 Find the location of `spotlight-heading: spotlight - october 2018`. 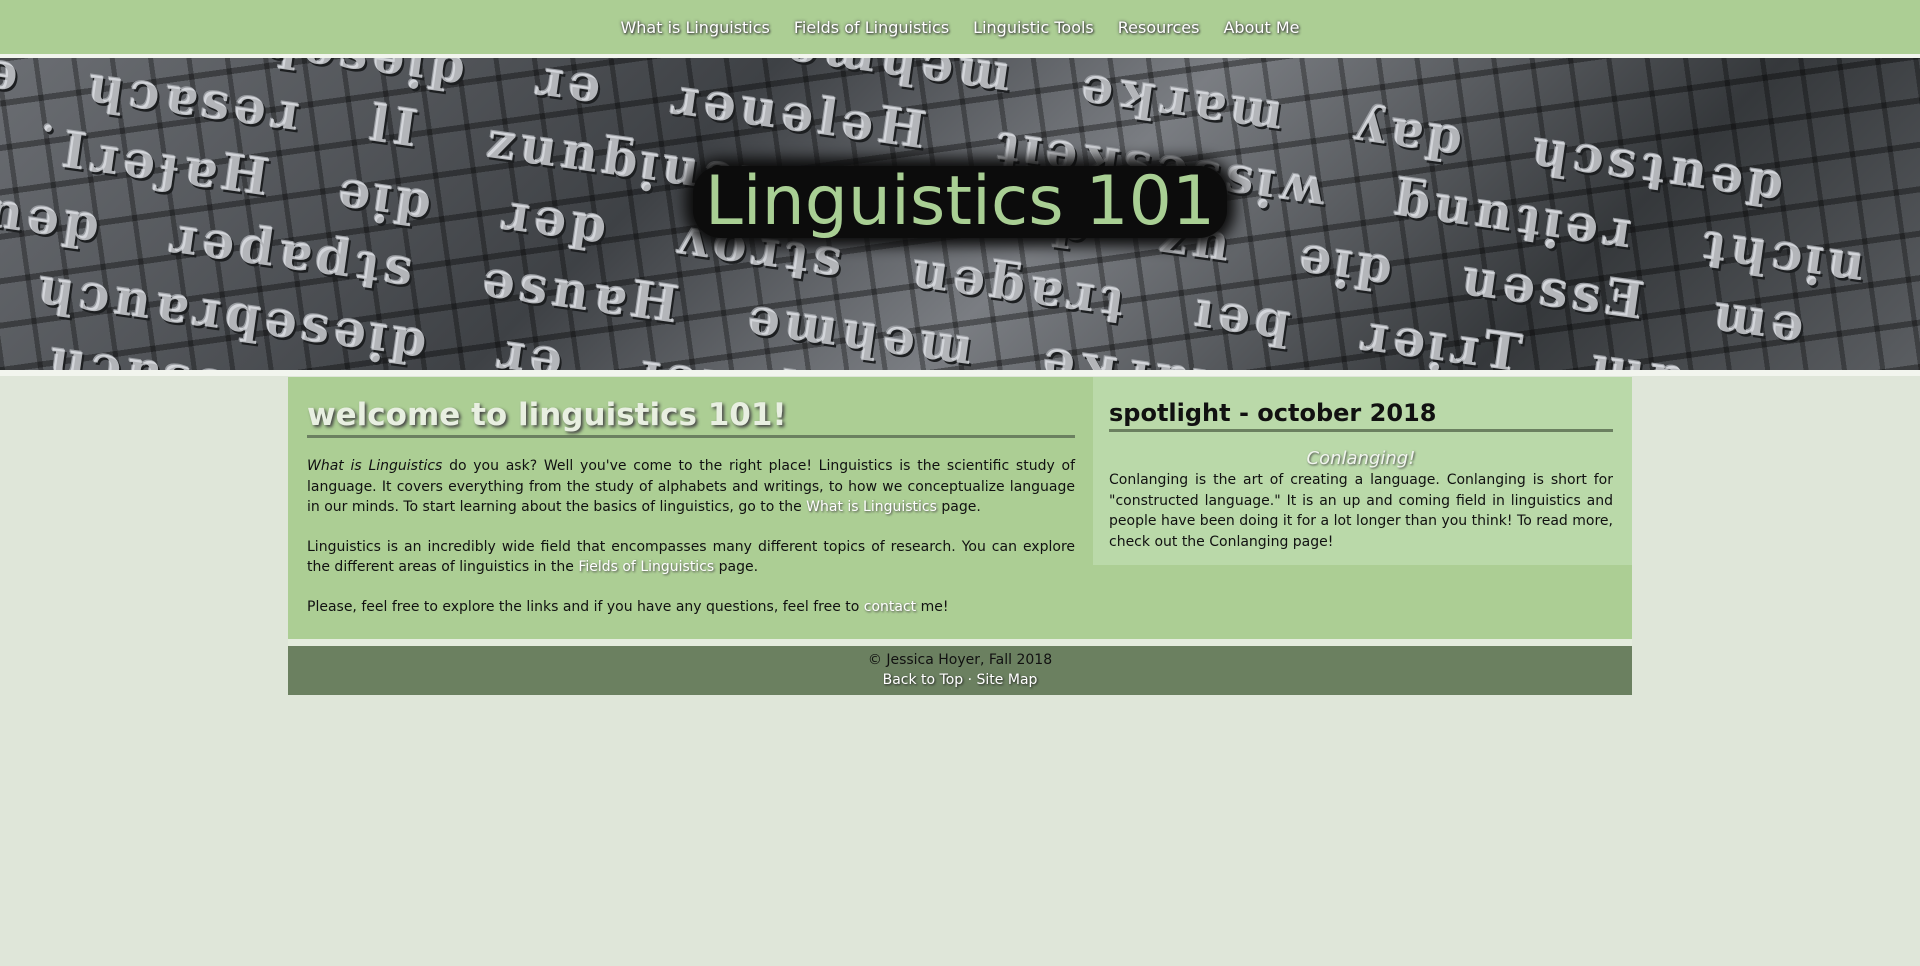

spotlight-heading: spotlight - october 2018 is located at coordinates (1361, 414).